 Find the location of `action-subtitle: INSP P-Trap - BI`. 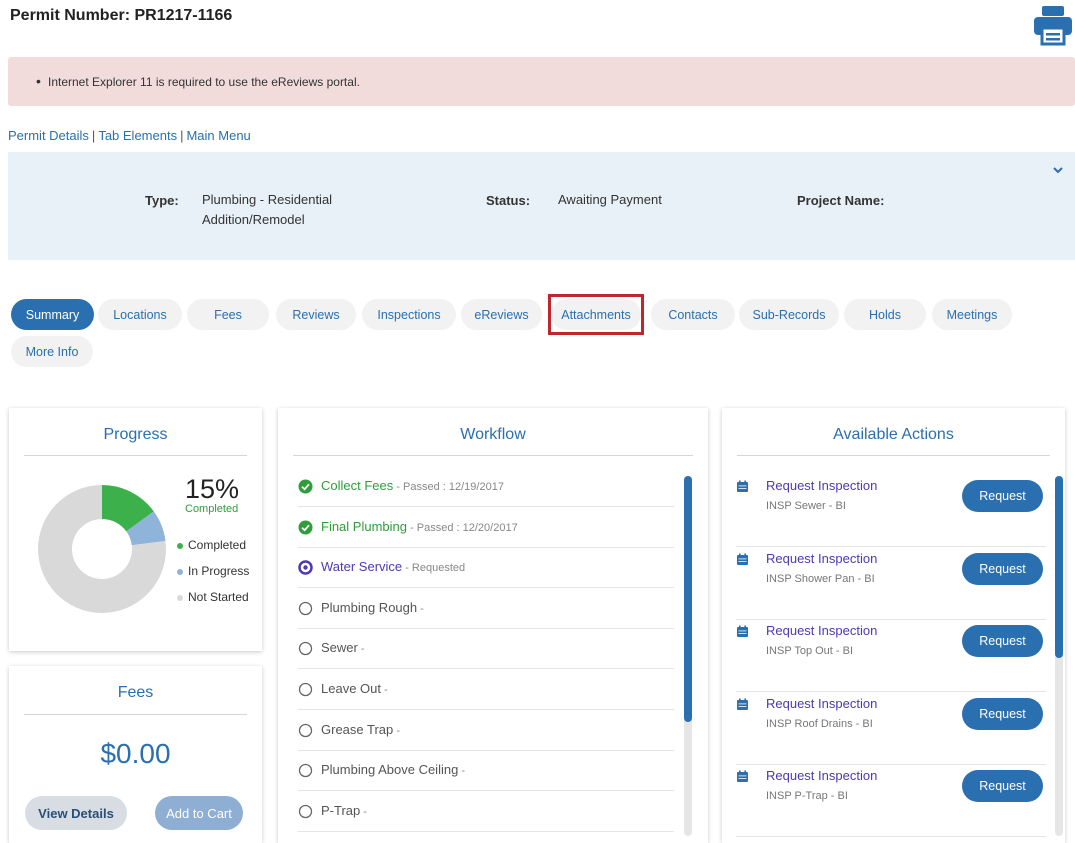

action-subtitle: INSP P-Trap - BI is located at coordinates (807, 796).